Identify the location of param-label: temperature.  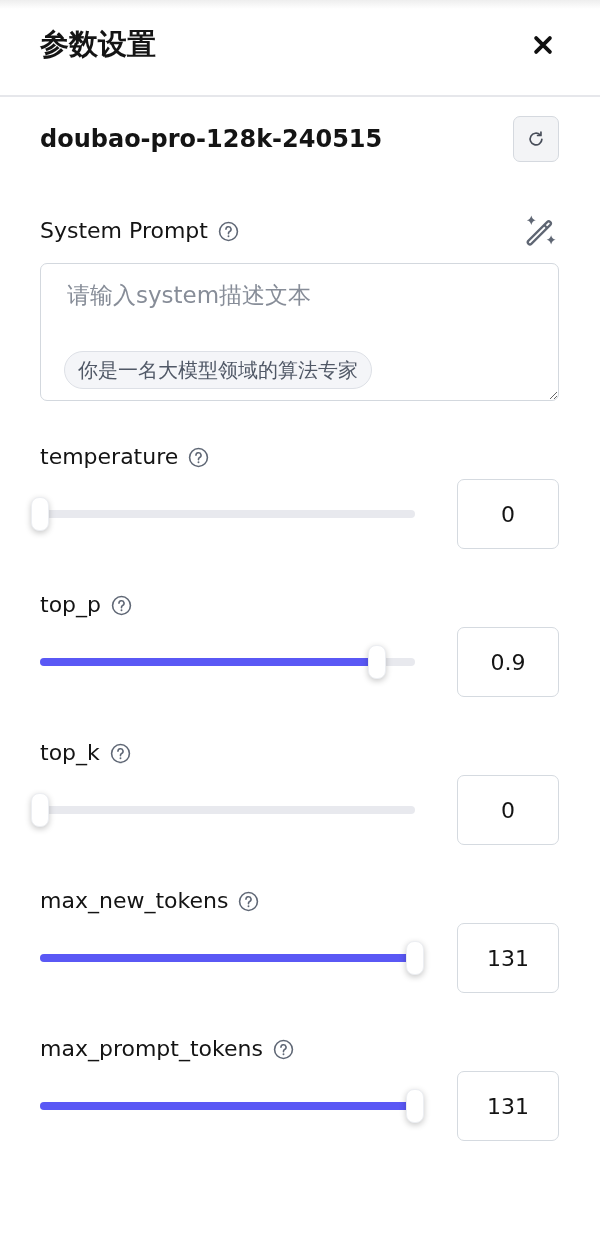
(109, 457).